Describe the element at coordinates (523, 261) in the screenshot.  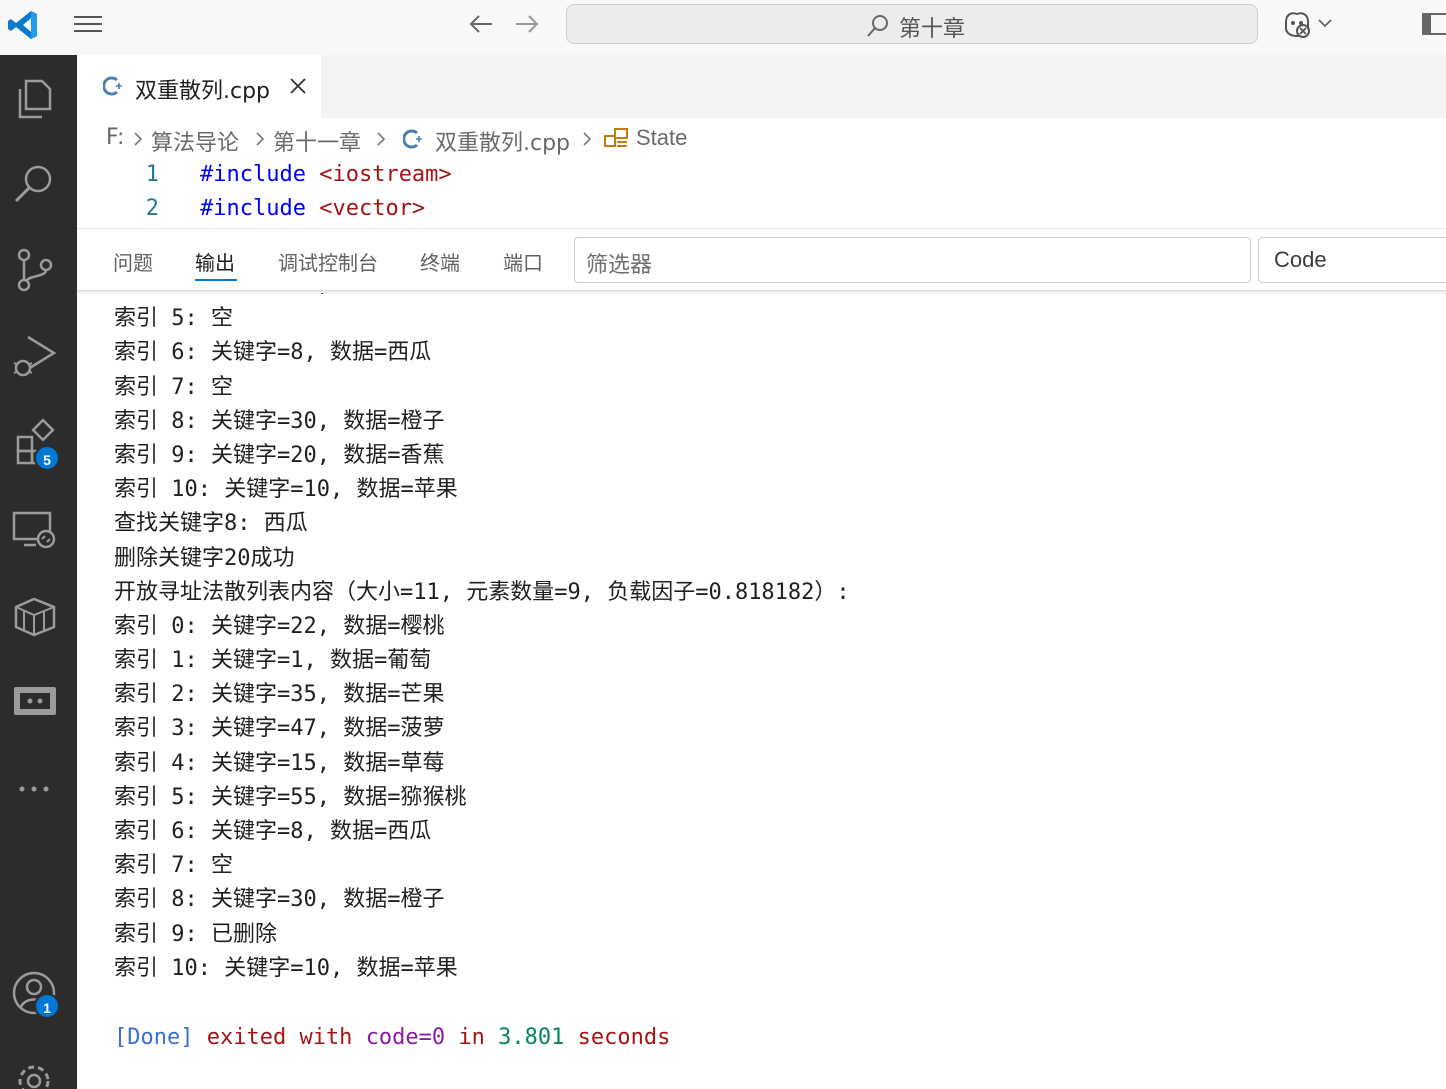
I see `tab-ports: 端口` at that location.